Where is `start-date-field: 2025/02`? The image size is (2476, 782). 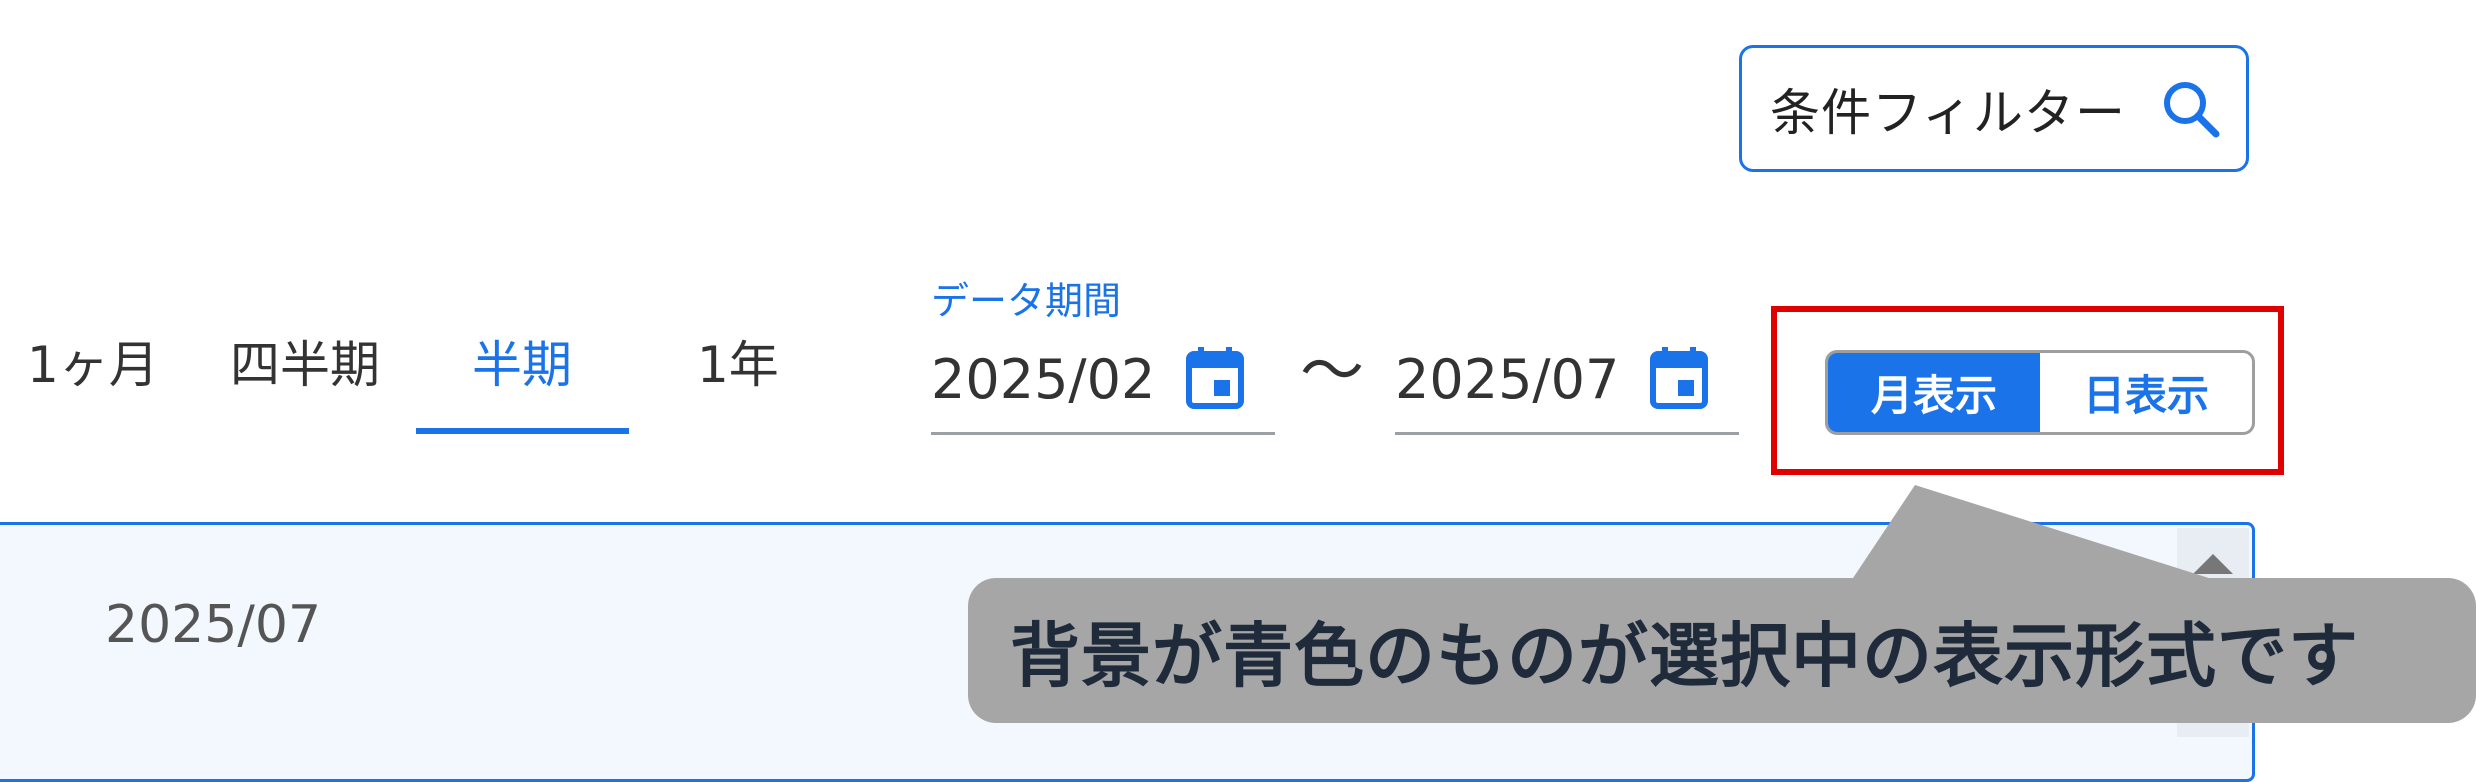 start-date-field: 2025/02 is located at coordinates (1103, 390).